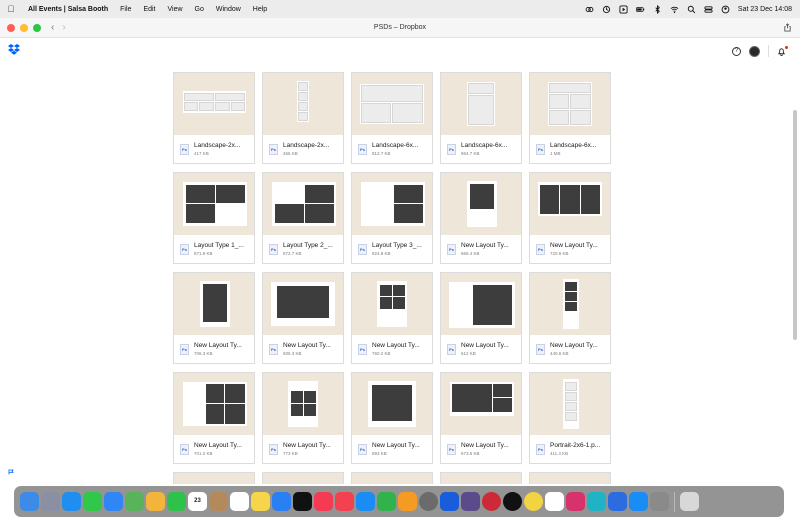 The image size is (800, 518). What do you see at coordinates (570, 318) in the screenshot?
I see `file-card: Ps New Layout Ty... 440.6 KB` at bounding box center [570, 318].